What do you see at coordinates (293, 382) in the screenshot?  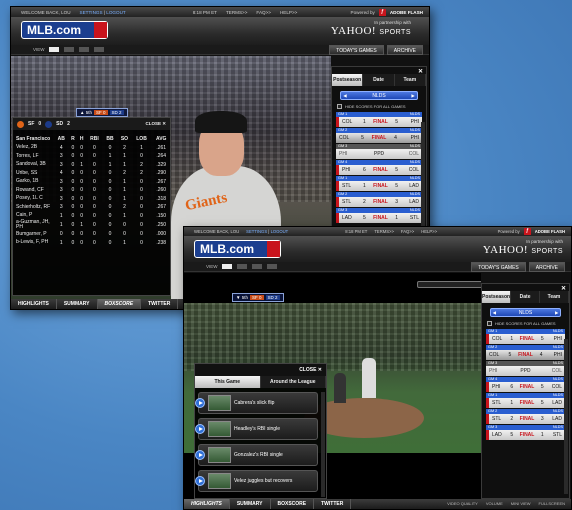 I see `tab-around-the-league: Around the League` at bounding box center [293, 382].